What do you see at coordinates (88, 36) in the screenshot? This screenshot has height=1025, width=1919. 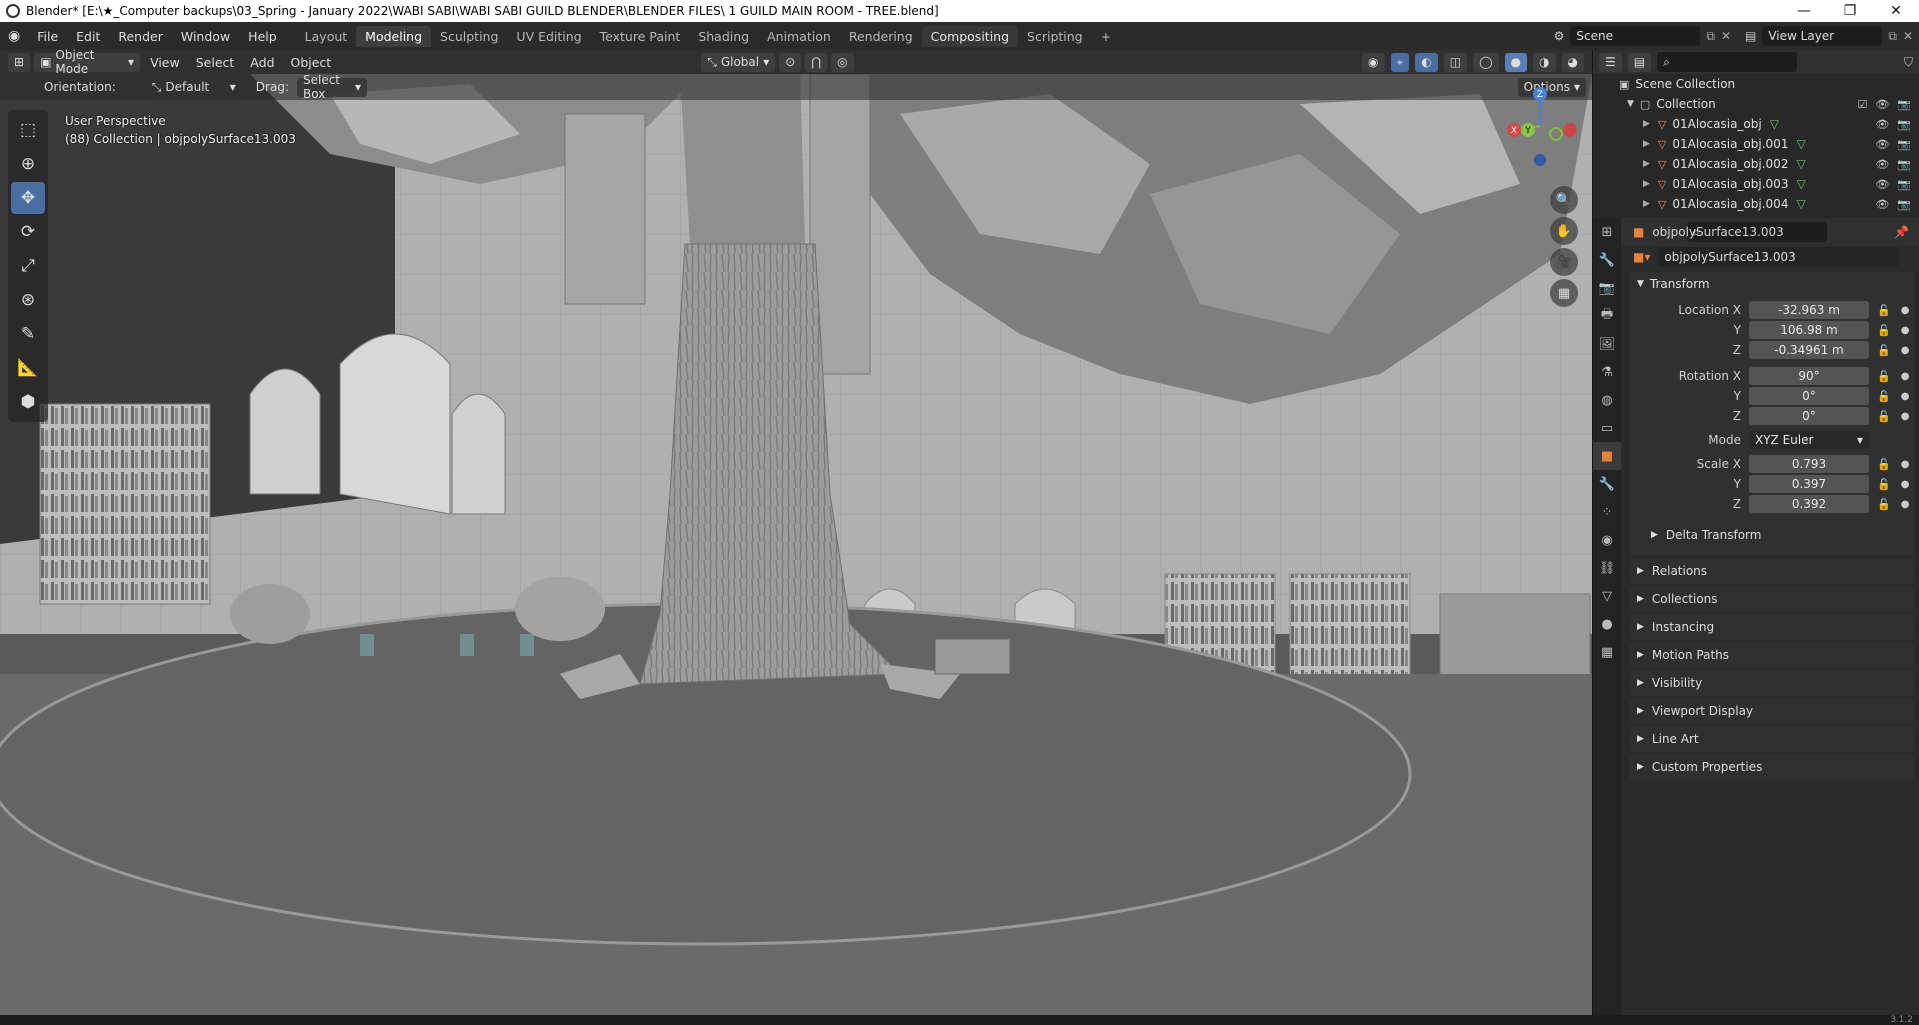 I see `menu-edit: Edit` at bounding box center [88, 36].